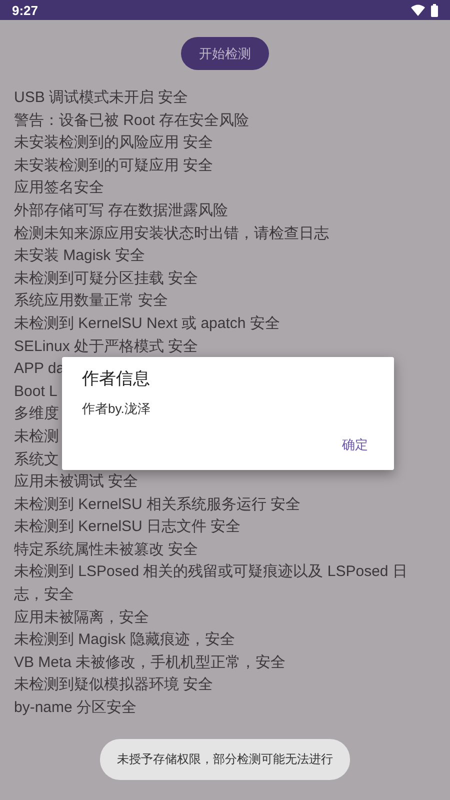 The height and width of the screenshot is (800, 450). I want to click on result-line: 应用签名安全, so click(59, 188).